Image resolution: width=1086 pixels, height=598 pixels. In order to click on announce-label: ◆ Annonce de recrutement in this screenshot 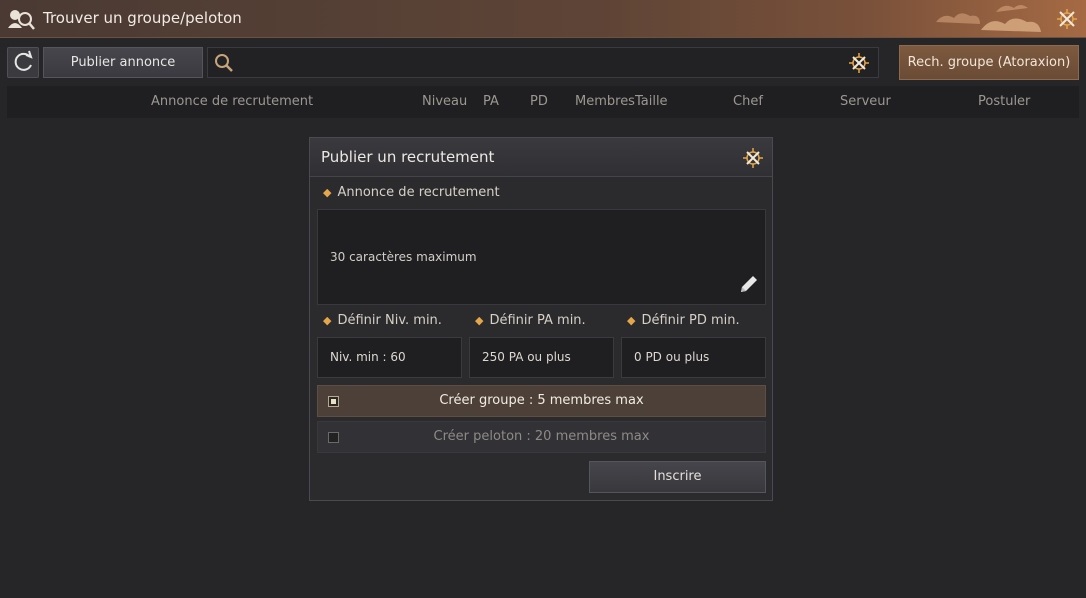, I will do `click(411, 192)`.